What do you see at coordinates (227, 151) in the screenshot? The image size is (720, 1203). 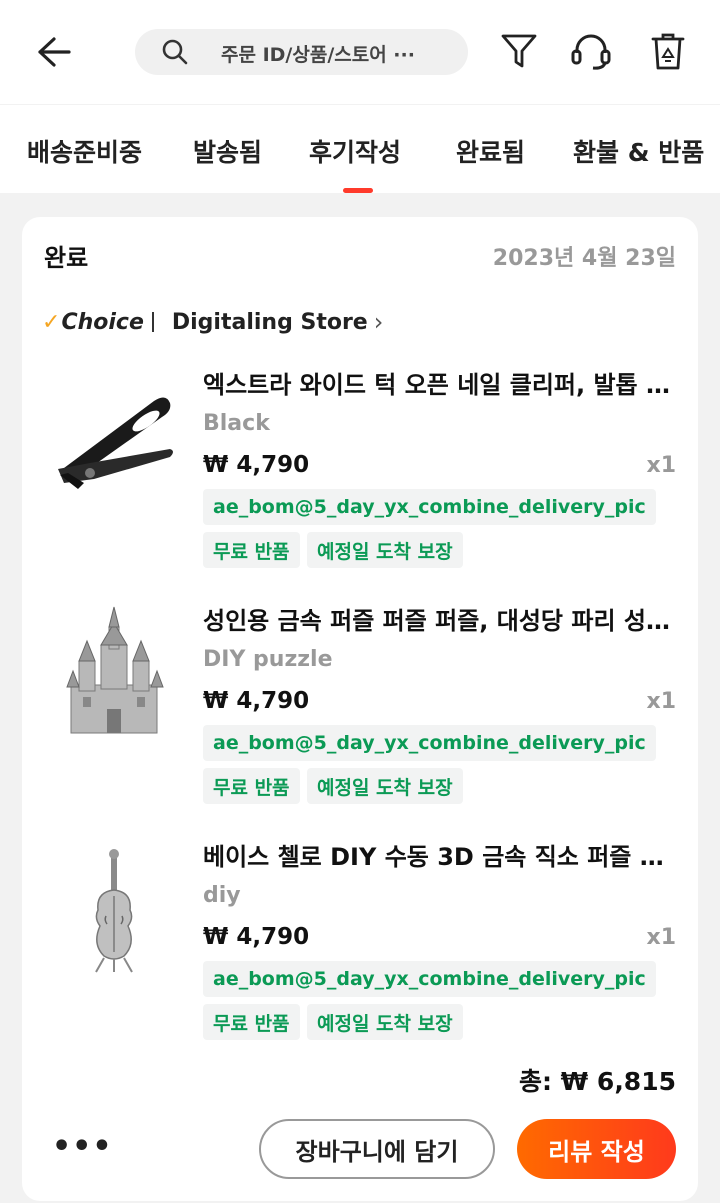 I see `tab-shipped: 발송됨` at bounding box center [227, 151].